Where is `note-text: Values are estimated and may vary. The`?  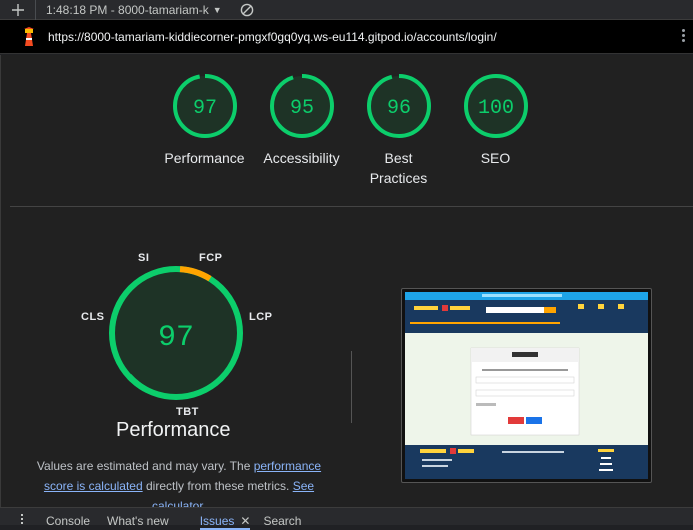 note-text: Values are estimated and may vary. The is located at coordinates (145, 466).